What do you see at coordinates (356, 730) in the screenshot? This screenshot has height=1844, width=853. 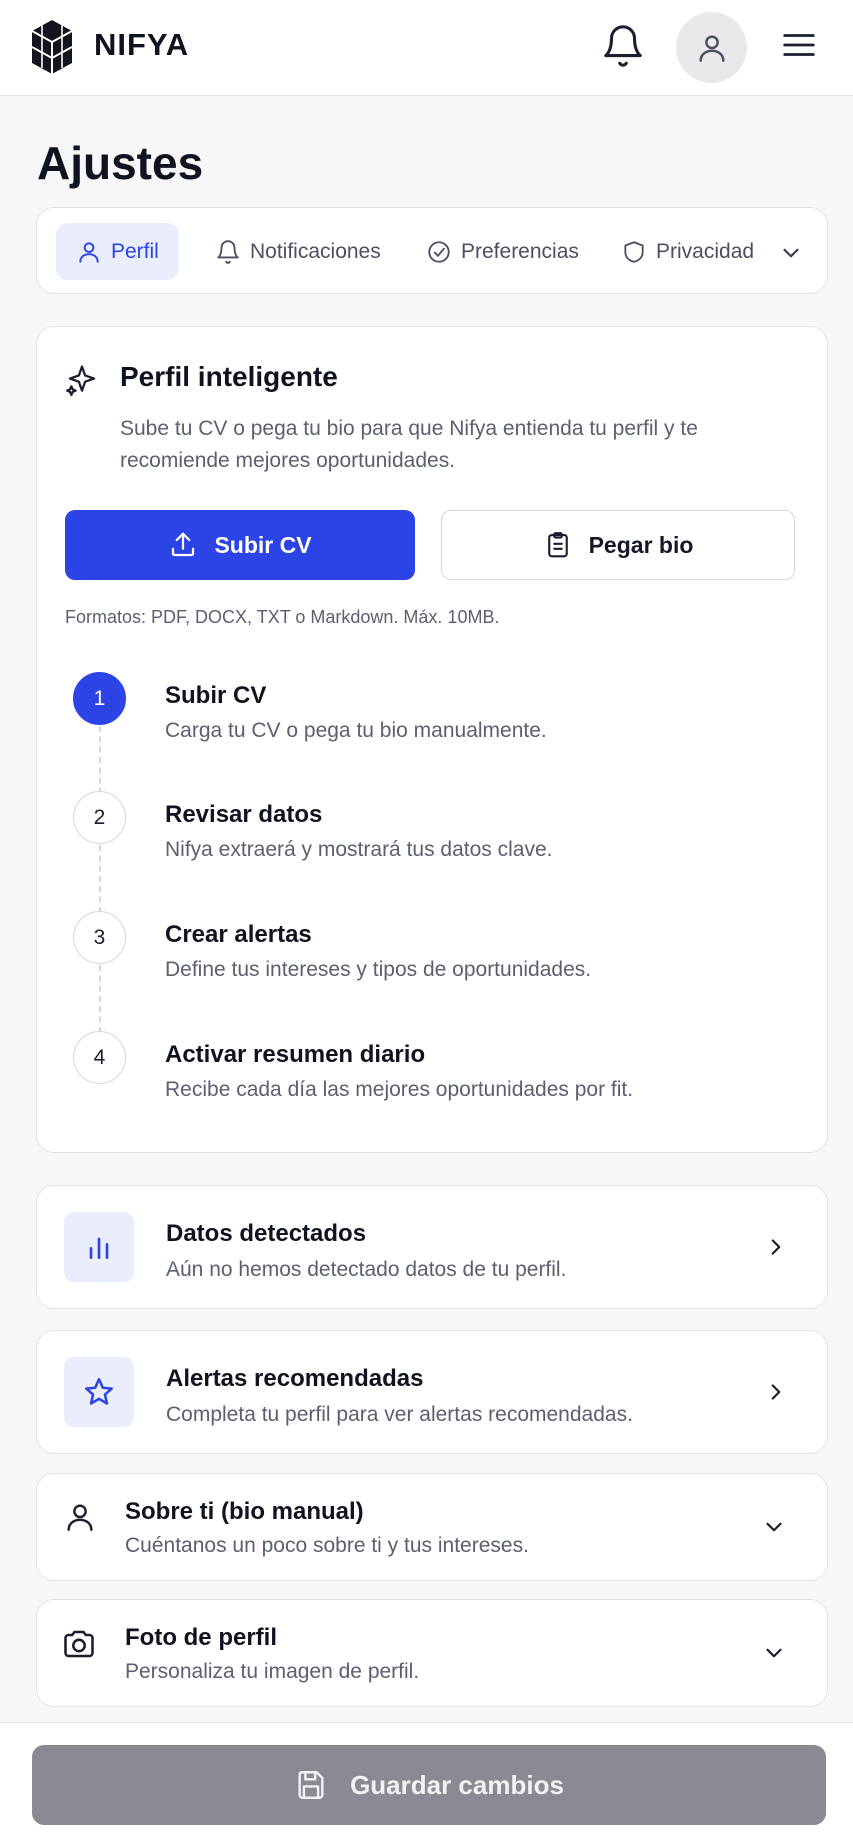 I see `step-description: Carga tu CV o pega tu bio manualmente.` at bounding box center [356, 730].